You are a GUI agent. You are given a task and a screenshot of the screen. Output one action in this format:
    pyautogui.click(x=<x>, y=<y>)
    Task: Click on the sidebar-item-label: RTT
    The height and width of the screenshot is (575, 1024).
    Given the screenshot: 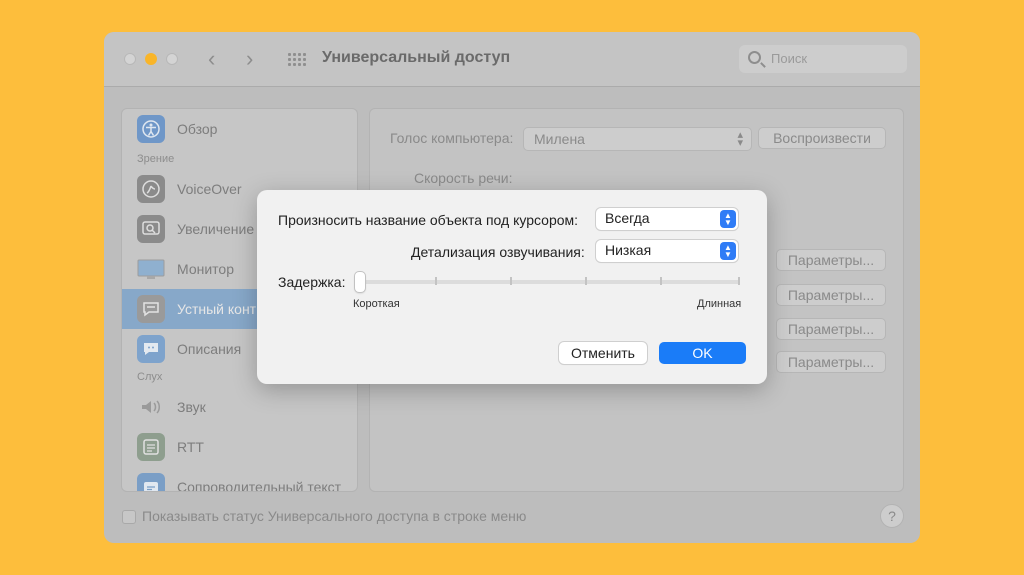 What is the action you would take?
    pyautogui.click(x=190, y=447)
    